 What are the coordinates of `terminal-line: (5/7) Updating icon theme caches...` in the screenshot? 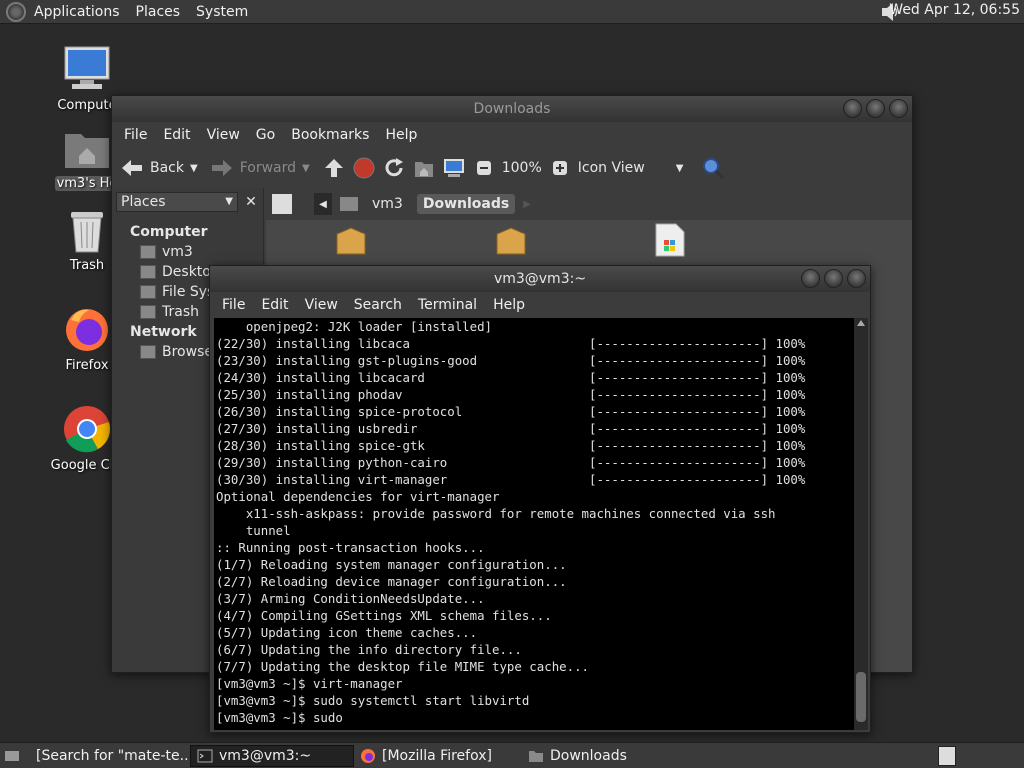 It's located at (347, 632).